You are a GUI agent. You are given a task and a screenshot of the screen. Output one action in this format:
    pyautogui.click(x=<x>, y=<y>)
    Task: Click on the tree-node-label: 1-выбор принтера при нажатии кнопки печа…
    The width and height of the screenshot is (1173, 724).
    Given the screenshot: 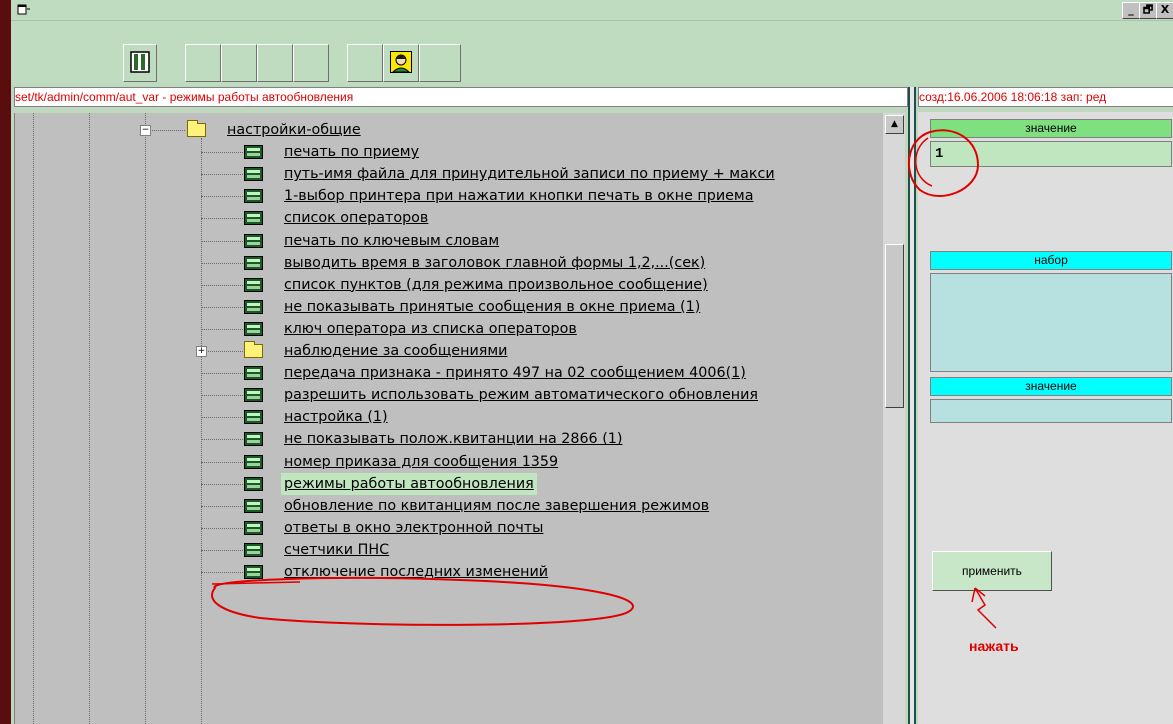 What is the action you would take?
    pyautogui.click(x=519, y=196)
    